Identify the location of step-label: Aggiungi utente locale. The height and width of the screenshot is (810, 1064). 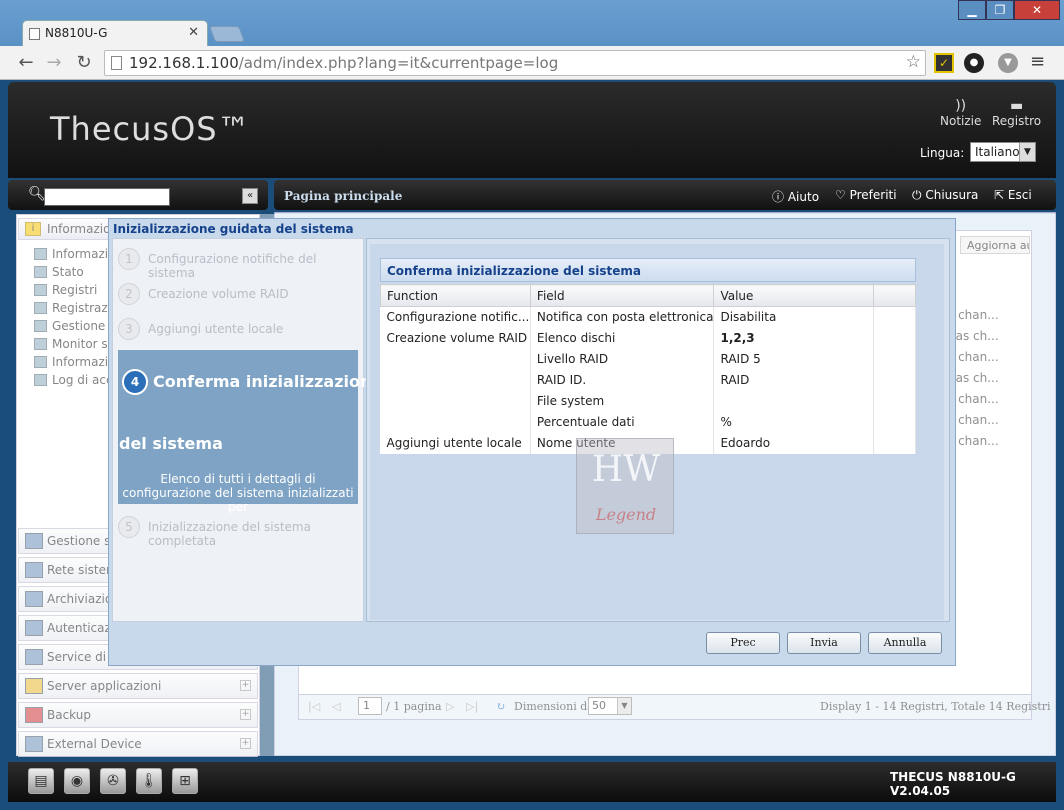
(216, 329).